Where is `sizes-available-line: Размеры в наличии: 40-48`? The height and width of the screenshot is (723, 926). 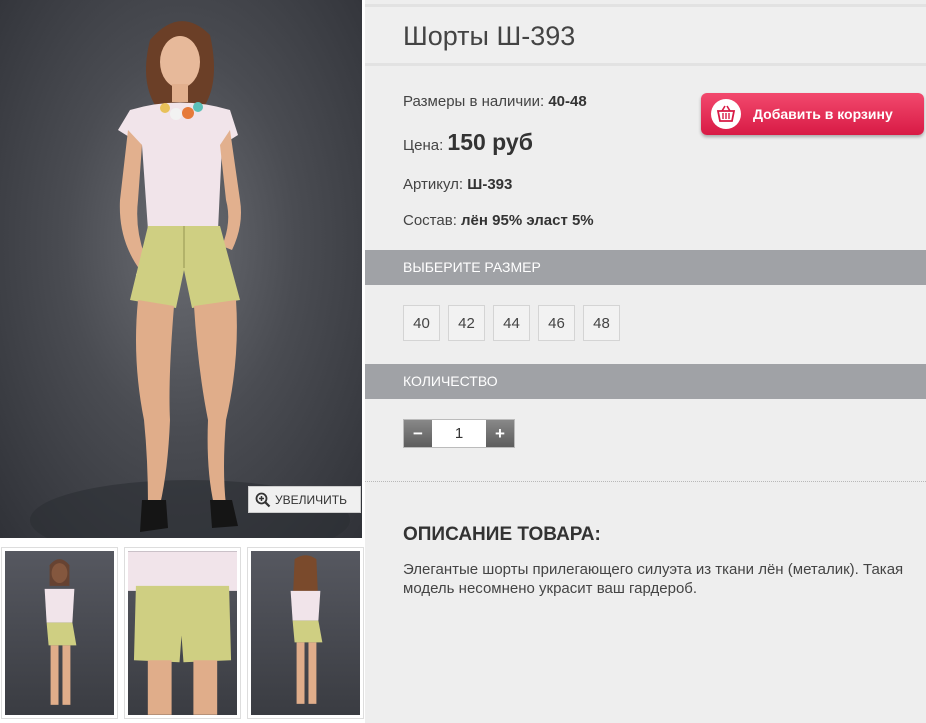
sizes-available-line: Размеры в наличии: 40-48 is located at coordinates (495, 101).